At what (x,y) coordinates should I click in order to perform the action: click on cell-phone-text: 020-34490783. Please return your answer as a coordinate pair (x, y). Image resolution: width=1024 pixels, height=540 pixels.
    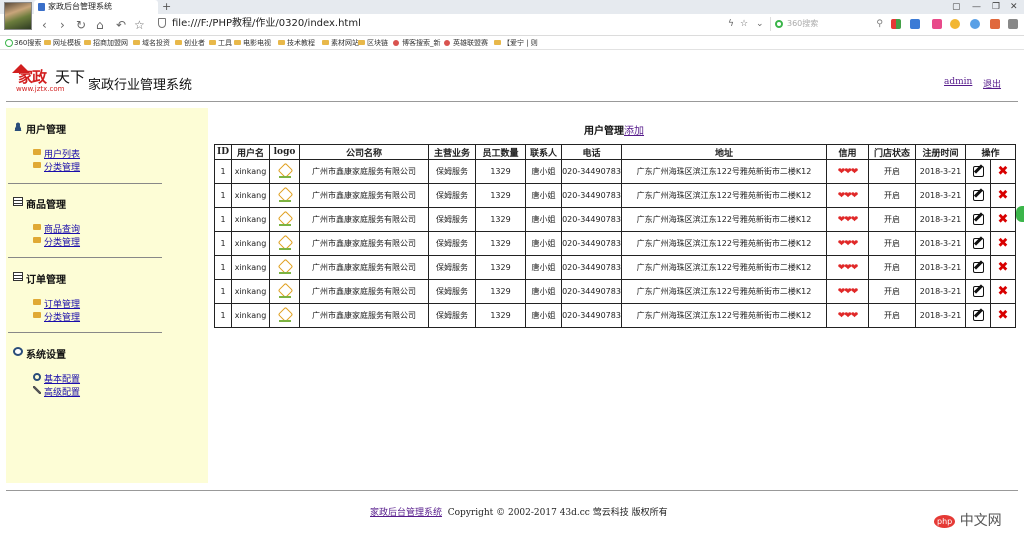
    Looking at the image, I should click on (591, 219).